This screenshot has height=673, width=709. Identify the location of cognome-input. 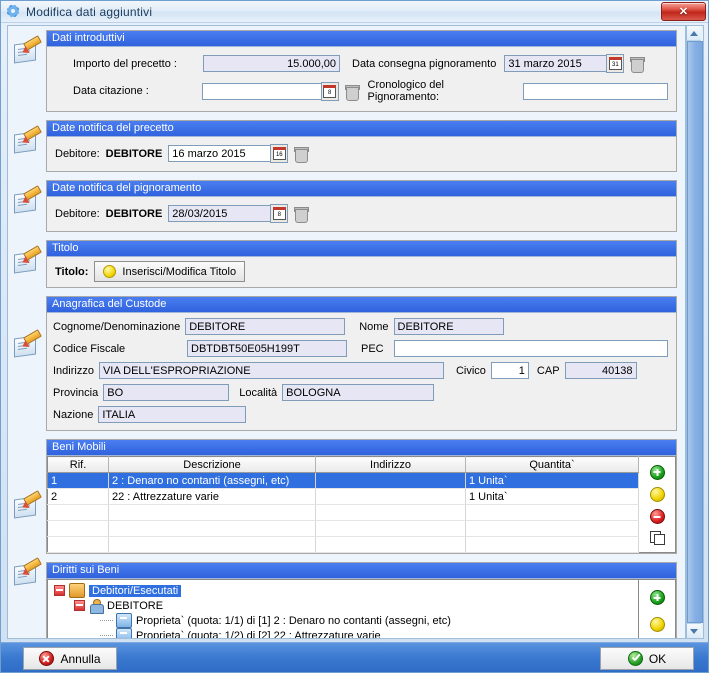
(265, 326).